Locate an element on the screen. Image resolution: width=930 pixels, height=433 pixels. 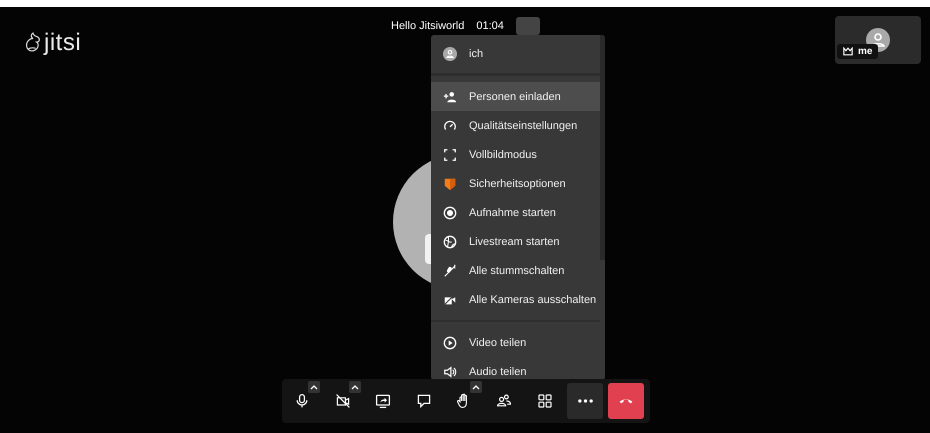
more-icon is located at coordinates (585, 401).